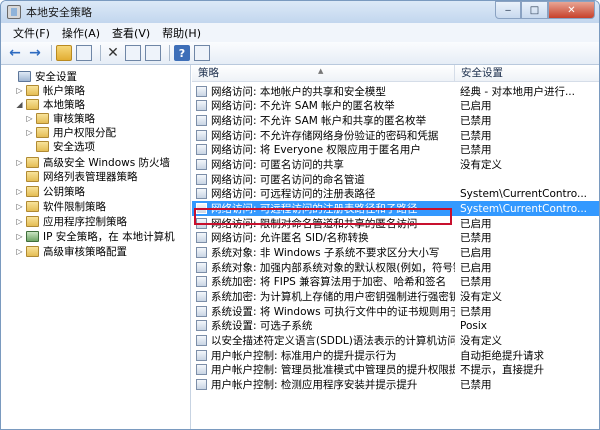 The width and height of the screenshot is (600, 430). I want to click on list-header: 策略 ▲ 安全设置, so click(395, 73).